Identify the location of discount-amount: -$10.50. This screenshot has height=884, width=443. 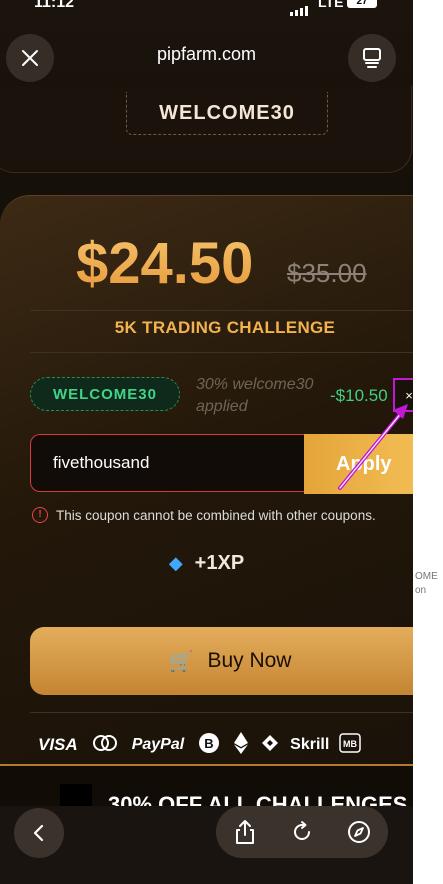
(359, 395).